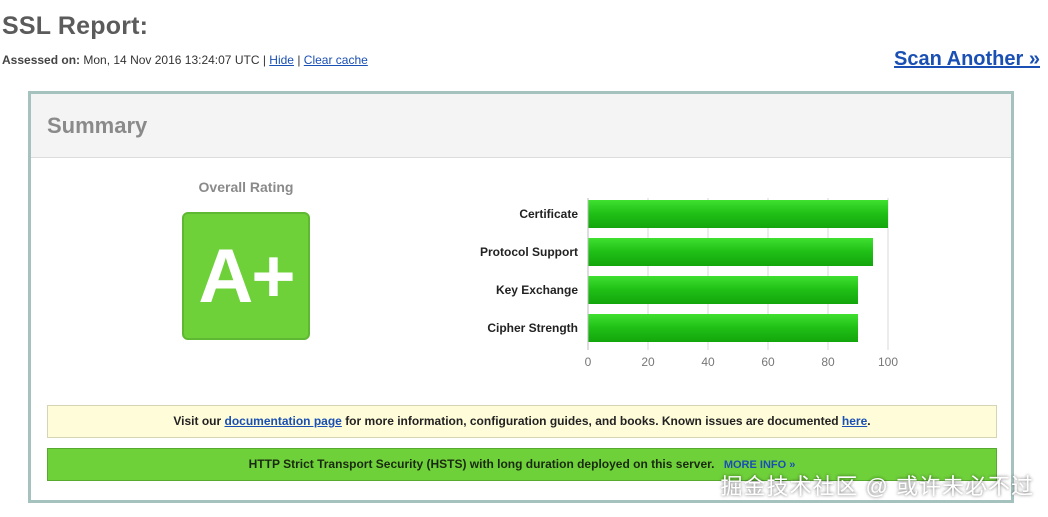  Describe the element at coordinates (537, 290) in the screenshot. I see `category-label: Key Exchange` at that location.